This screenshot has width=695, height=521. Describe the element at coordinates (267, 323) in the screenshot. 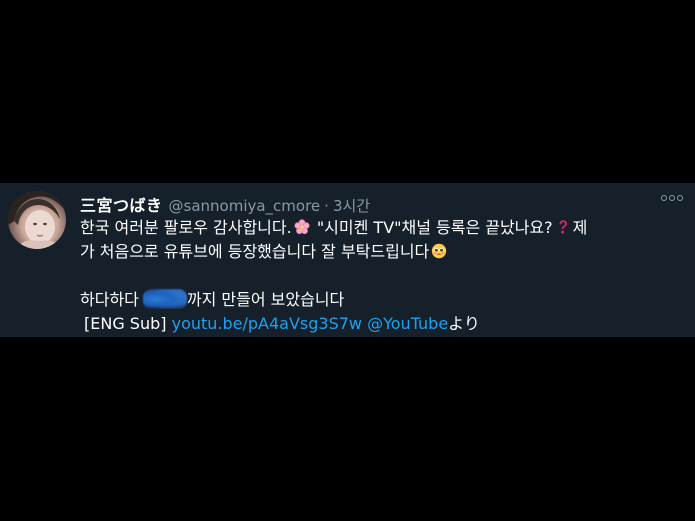

I see `youtube-link: youtu.be/pA4aVsg3S7w` at that location.